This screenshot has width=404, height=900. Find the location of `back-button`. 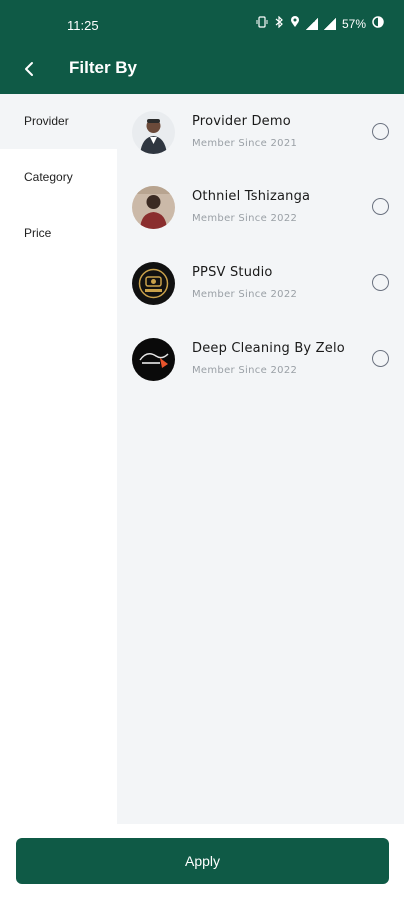

back-button is located at coordinates (29, 69).